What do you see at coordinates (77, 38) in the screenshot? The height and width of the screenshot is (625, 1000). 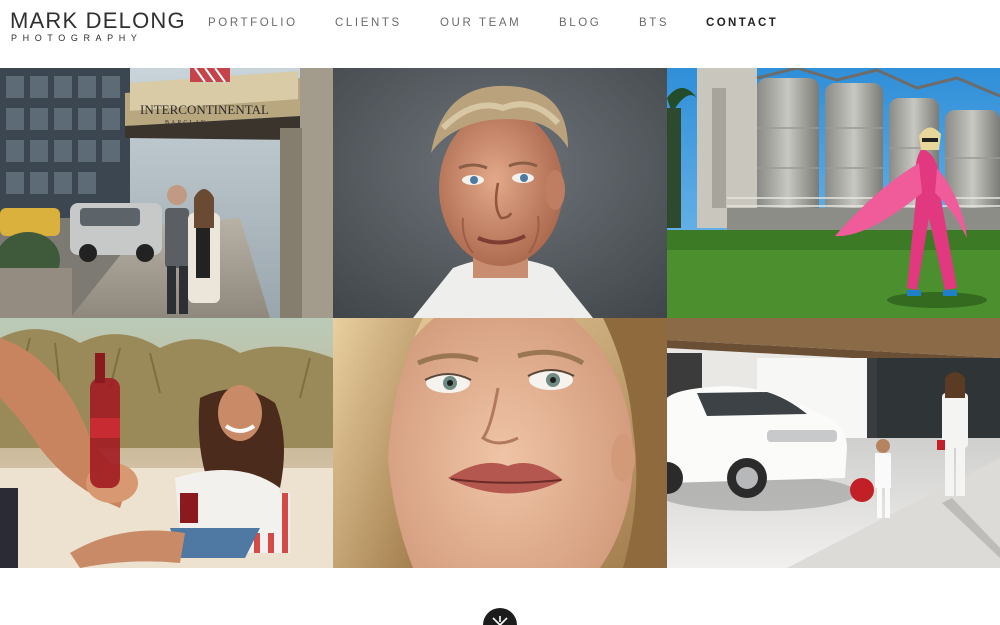 I see `brand-tagline: PHOTOGRAPHY` at bounding box center [77, 38].